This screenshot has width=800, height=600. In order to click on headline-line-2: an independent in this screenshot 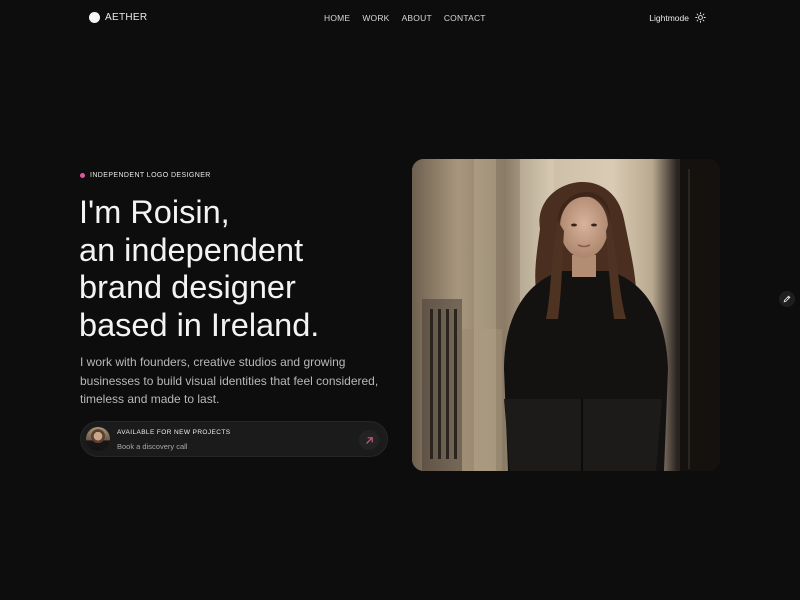, I will do `click(191, 249)`.